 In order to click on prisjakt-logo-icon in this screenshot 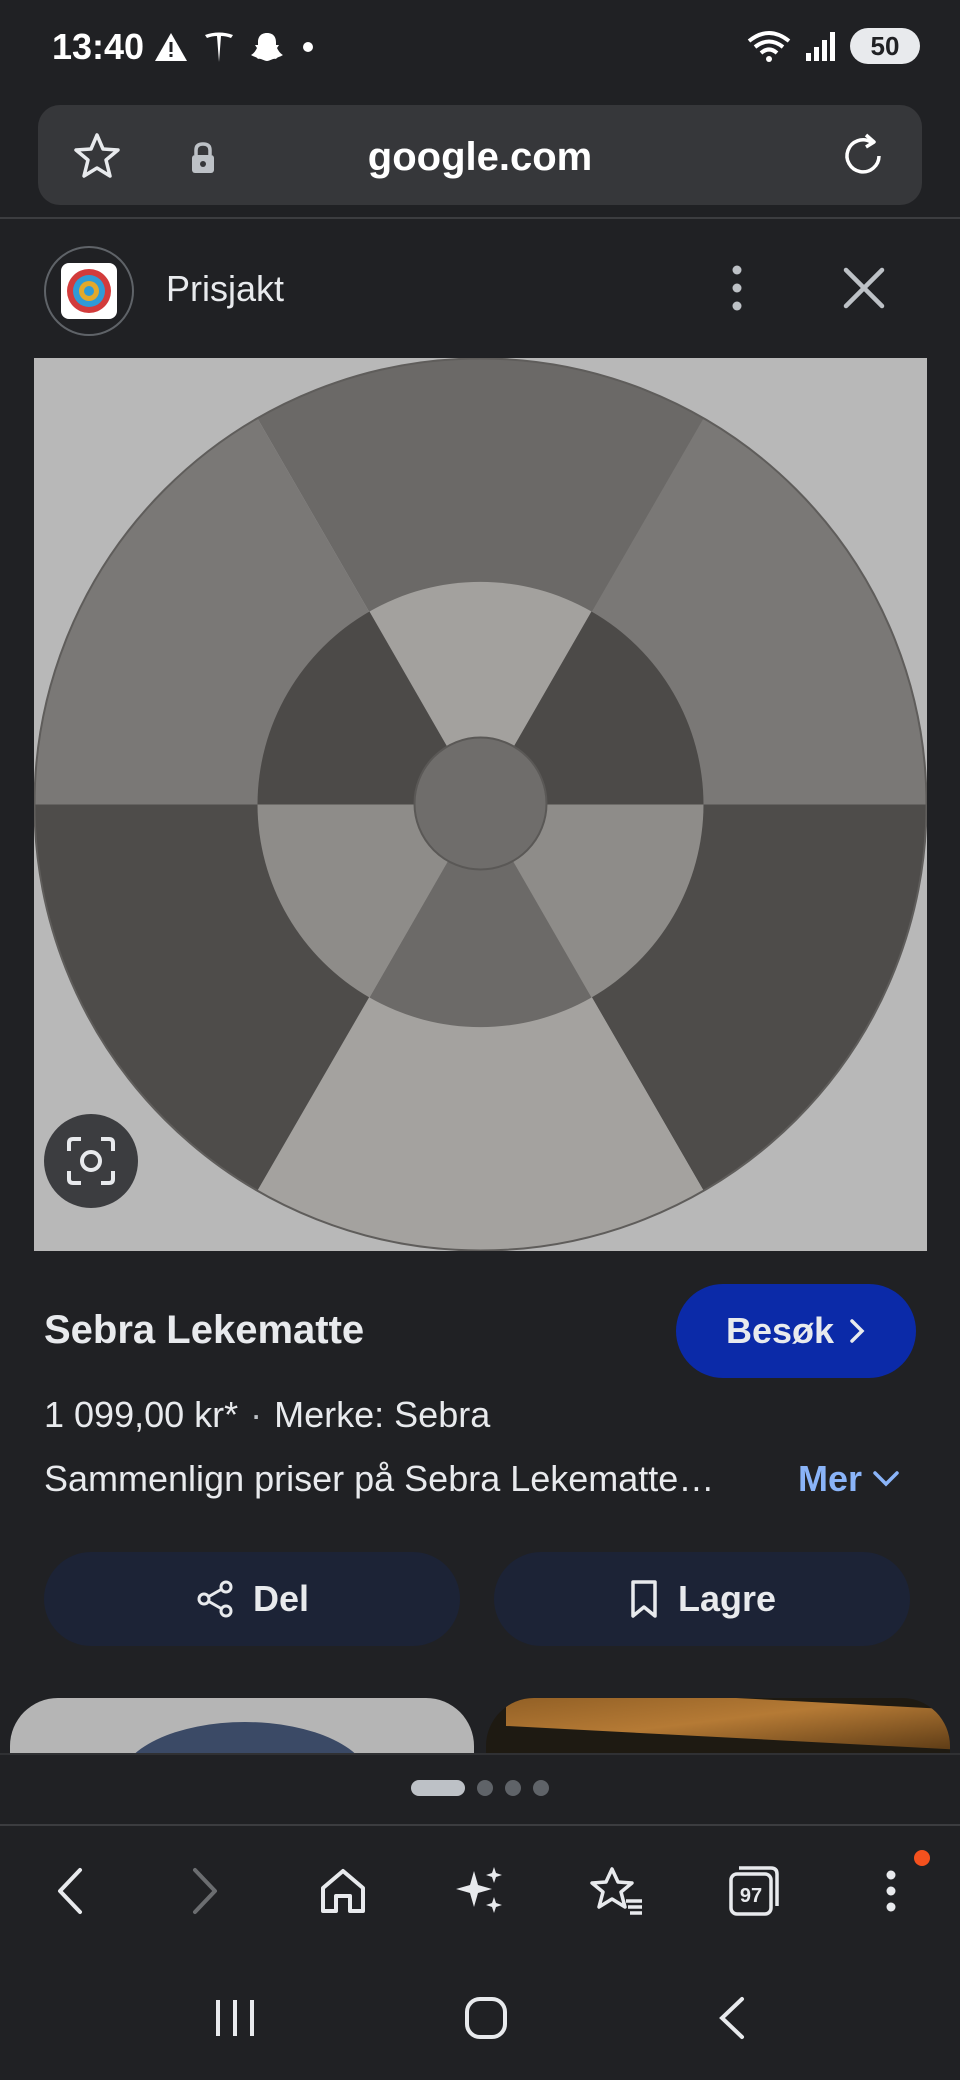, I will do `click(89, 291)`.